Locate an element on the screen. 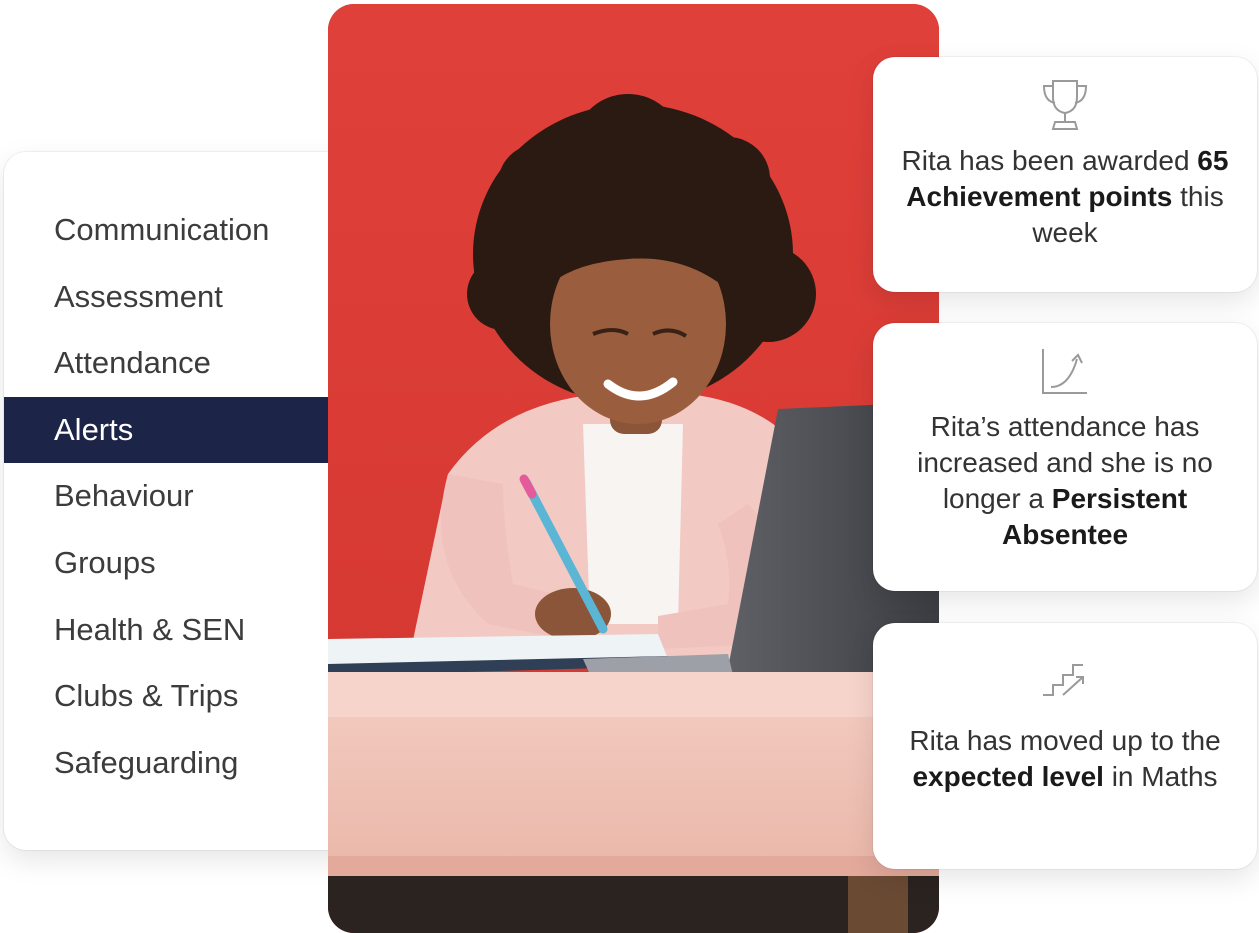 The image size is (1259, 933). achievement-text-before: Rita has been awarded is located at coordinates (1049, 160).